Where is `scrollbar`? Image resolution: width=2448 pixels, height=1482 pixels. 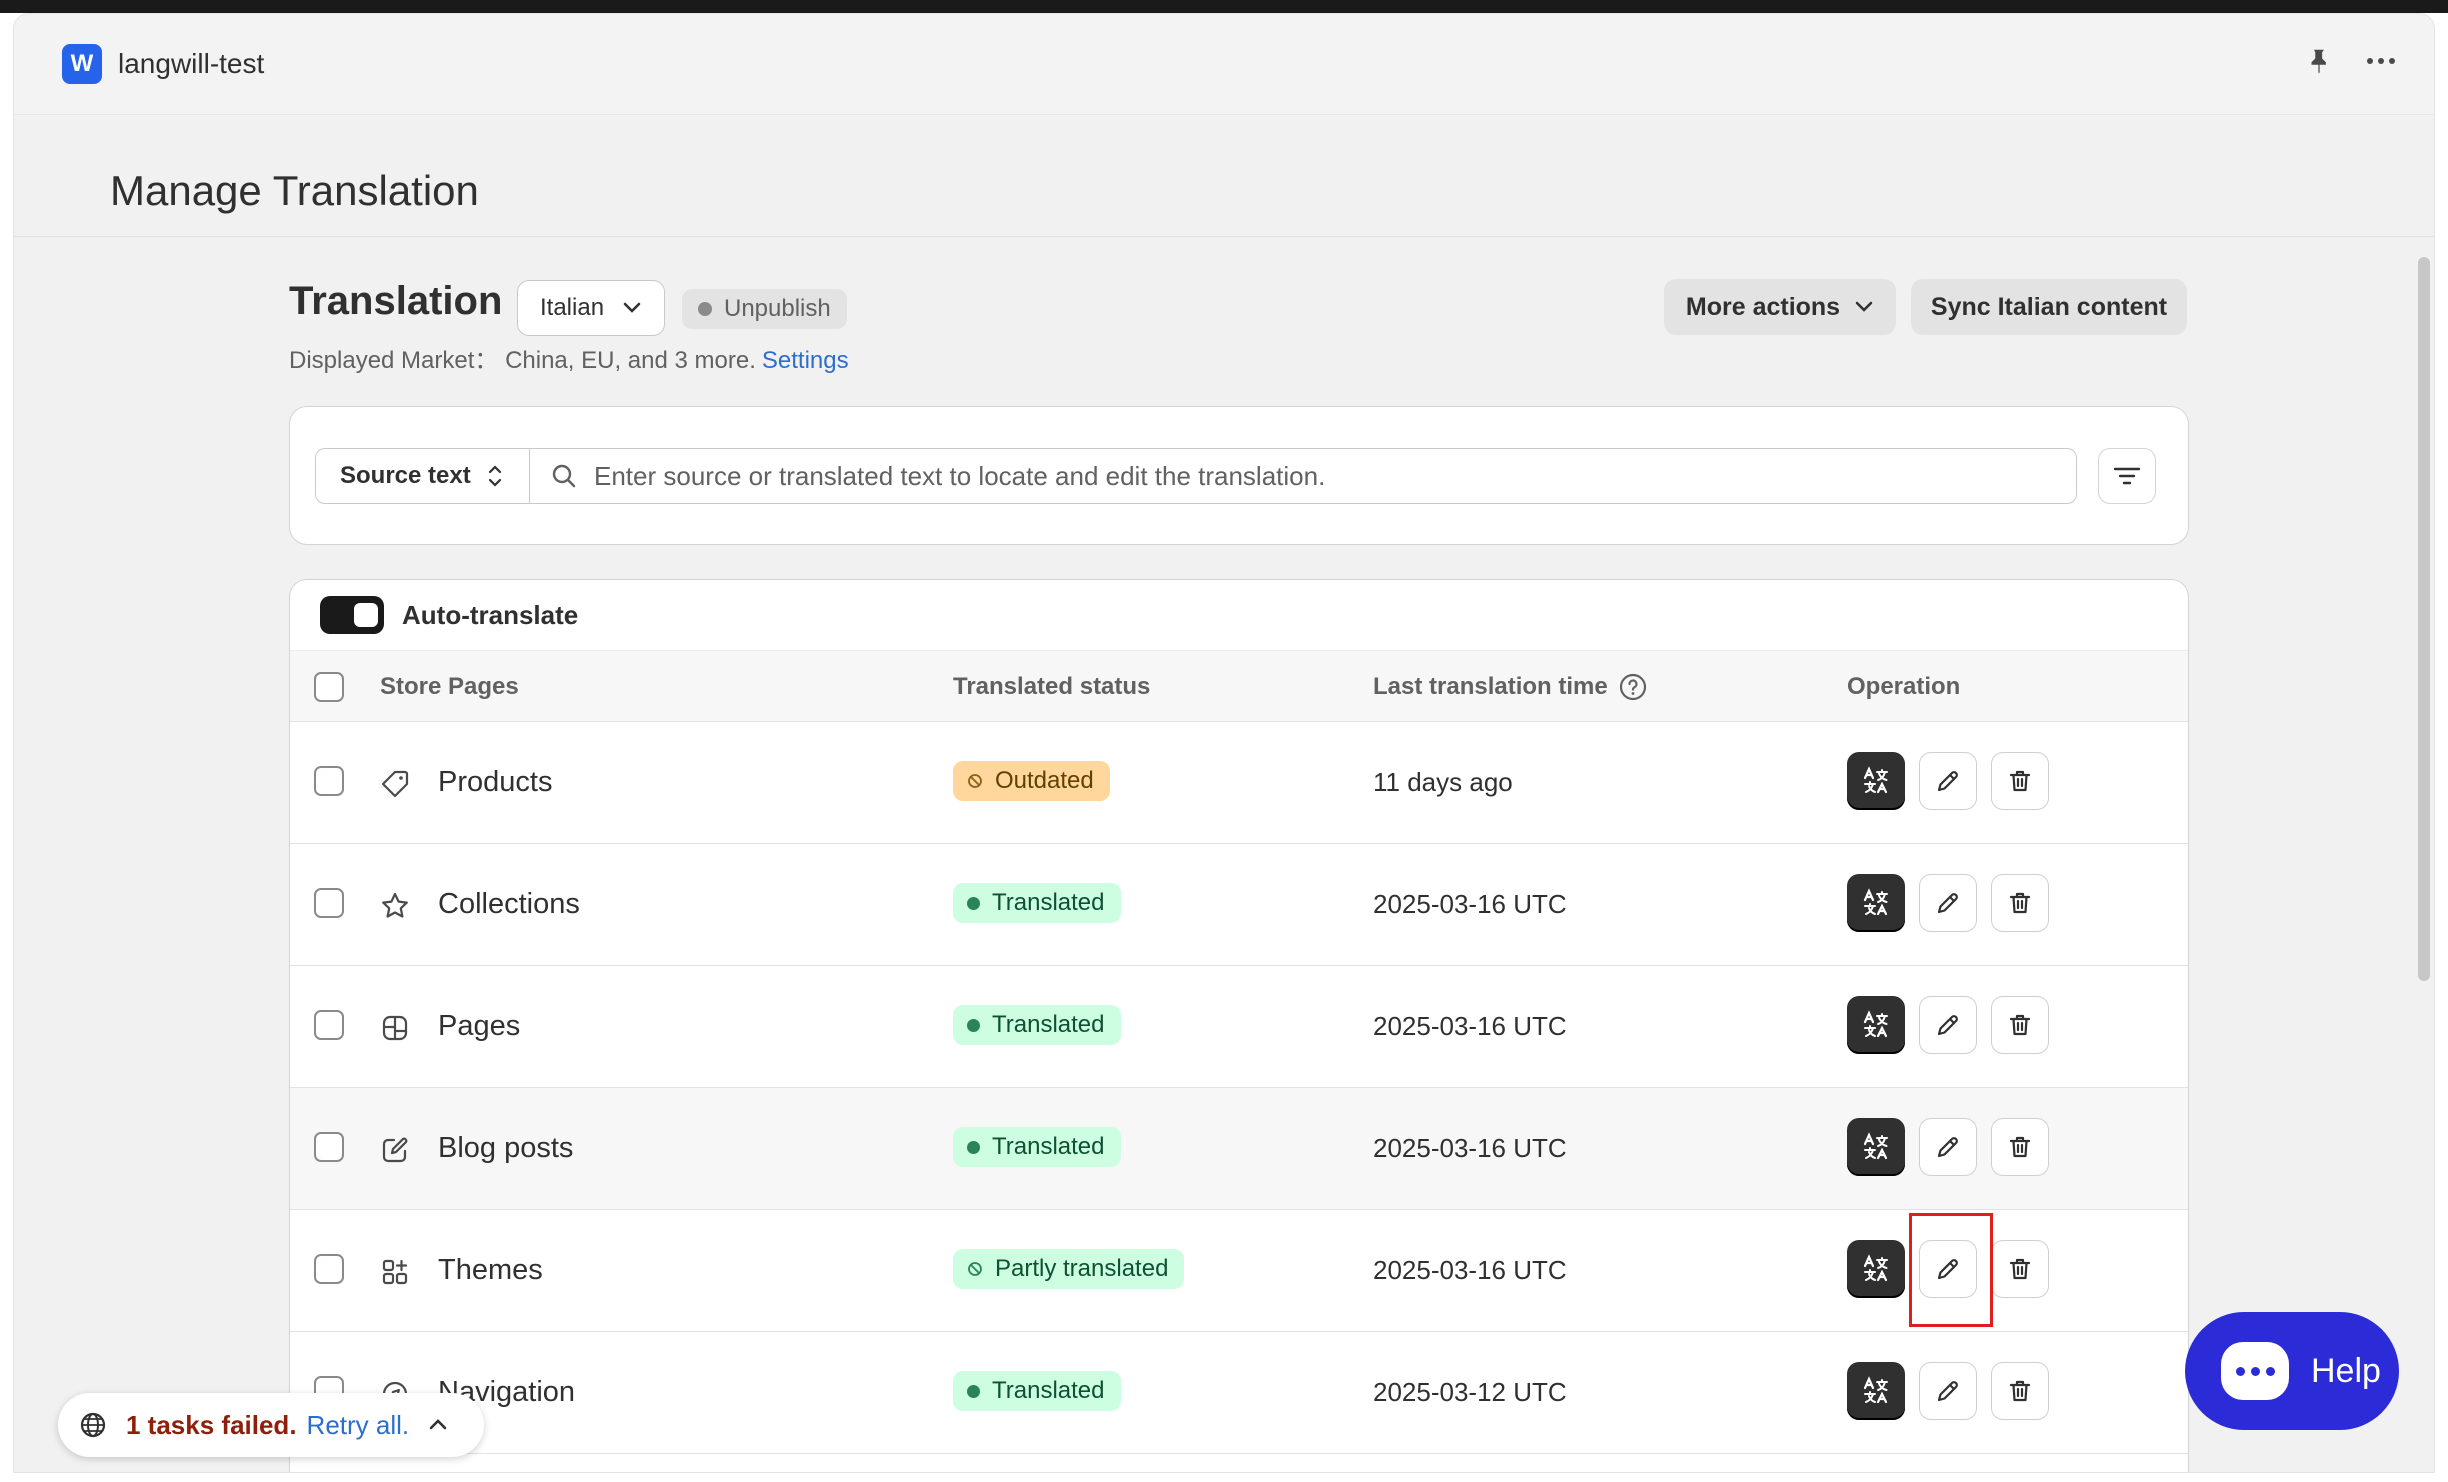 scrollbar is located at coordinates (2424, 619).